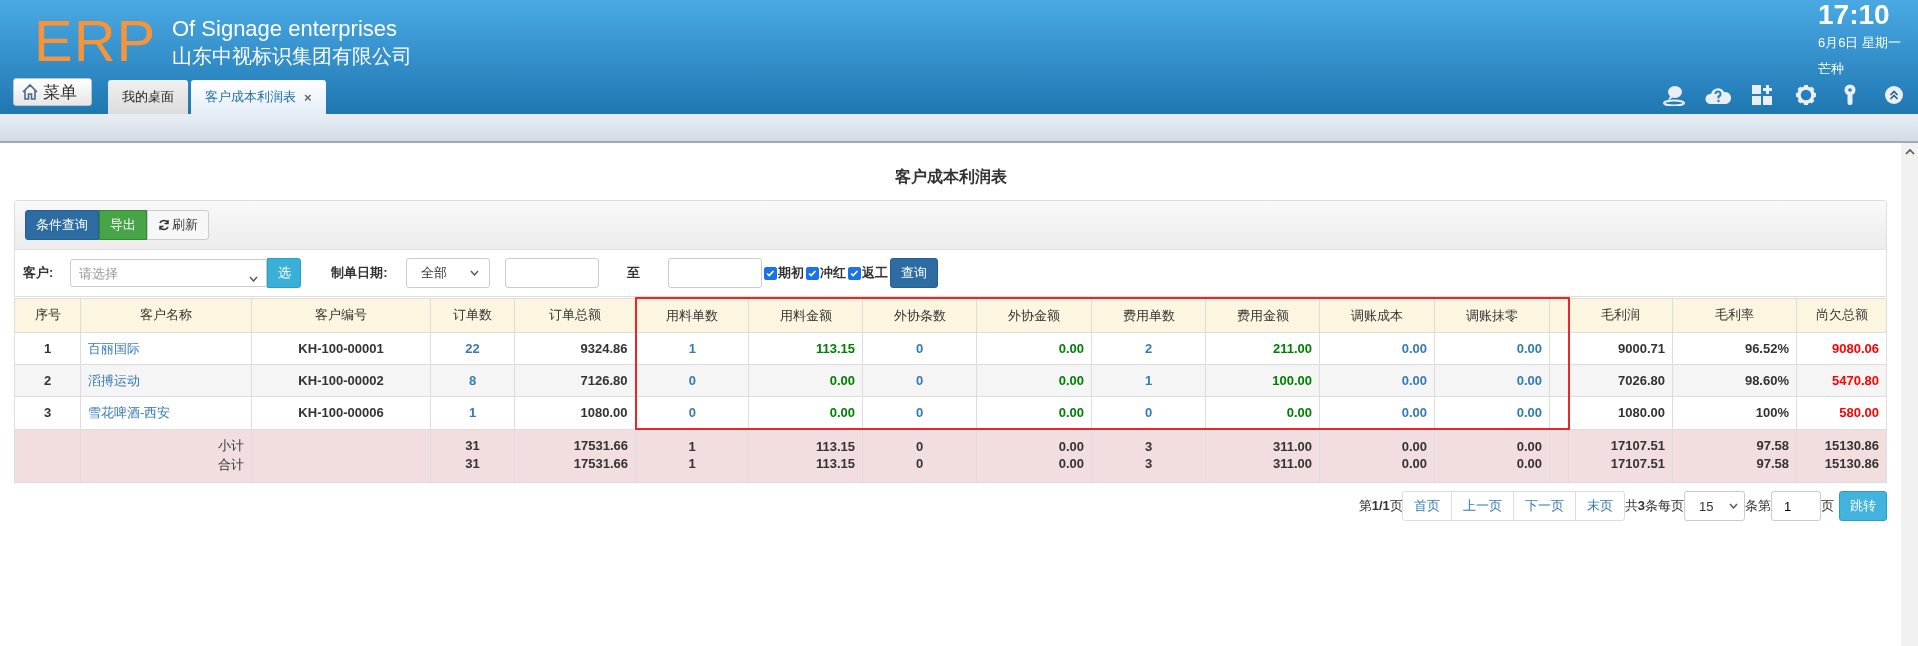 Image resolution: width=1918 pixels, height=646 pixels. I want to click on table-cell: KH-100-00006, so click(341, 412).